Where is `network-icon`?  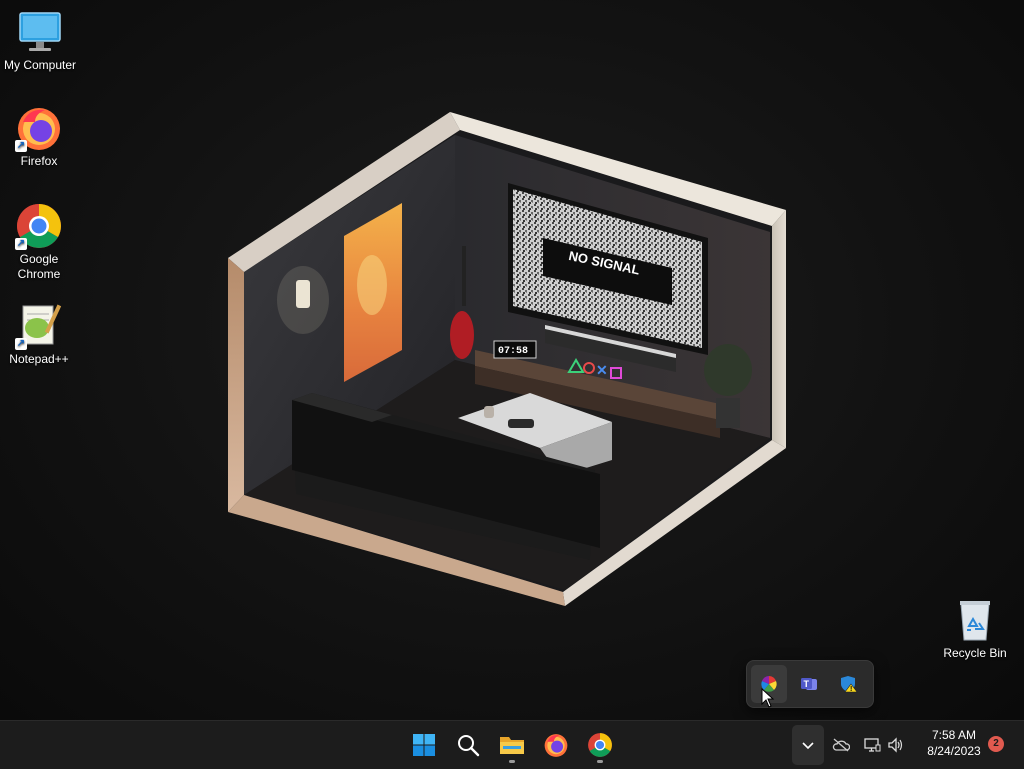
network-icon is located at coordinates (872, 745).